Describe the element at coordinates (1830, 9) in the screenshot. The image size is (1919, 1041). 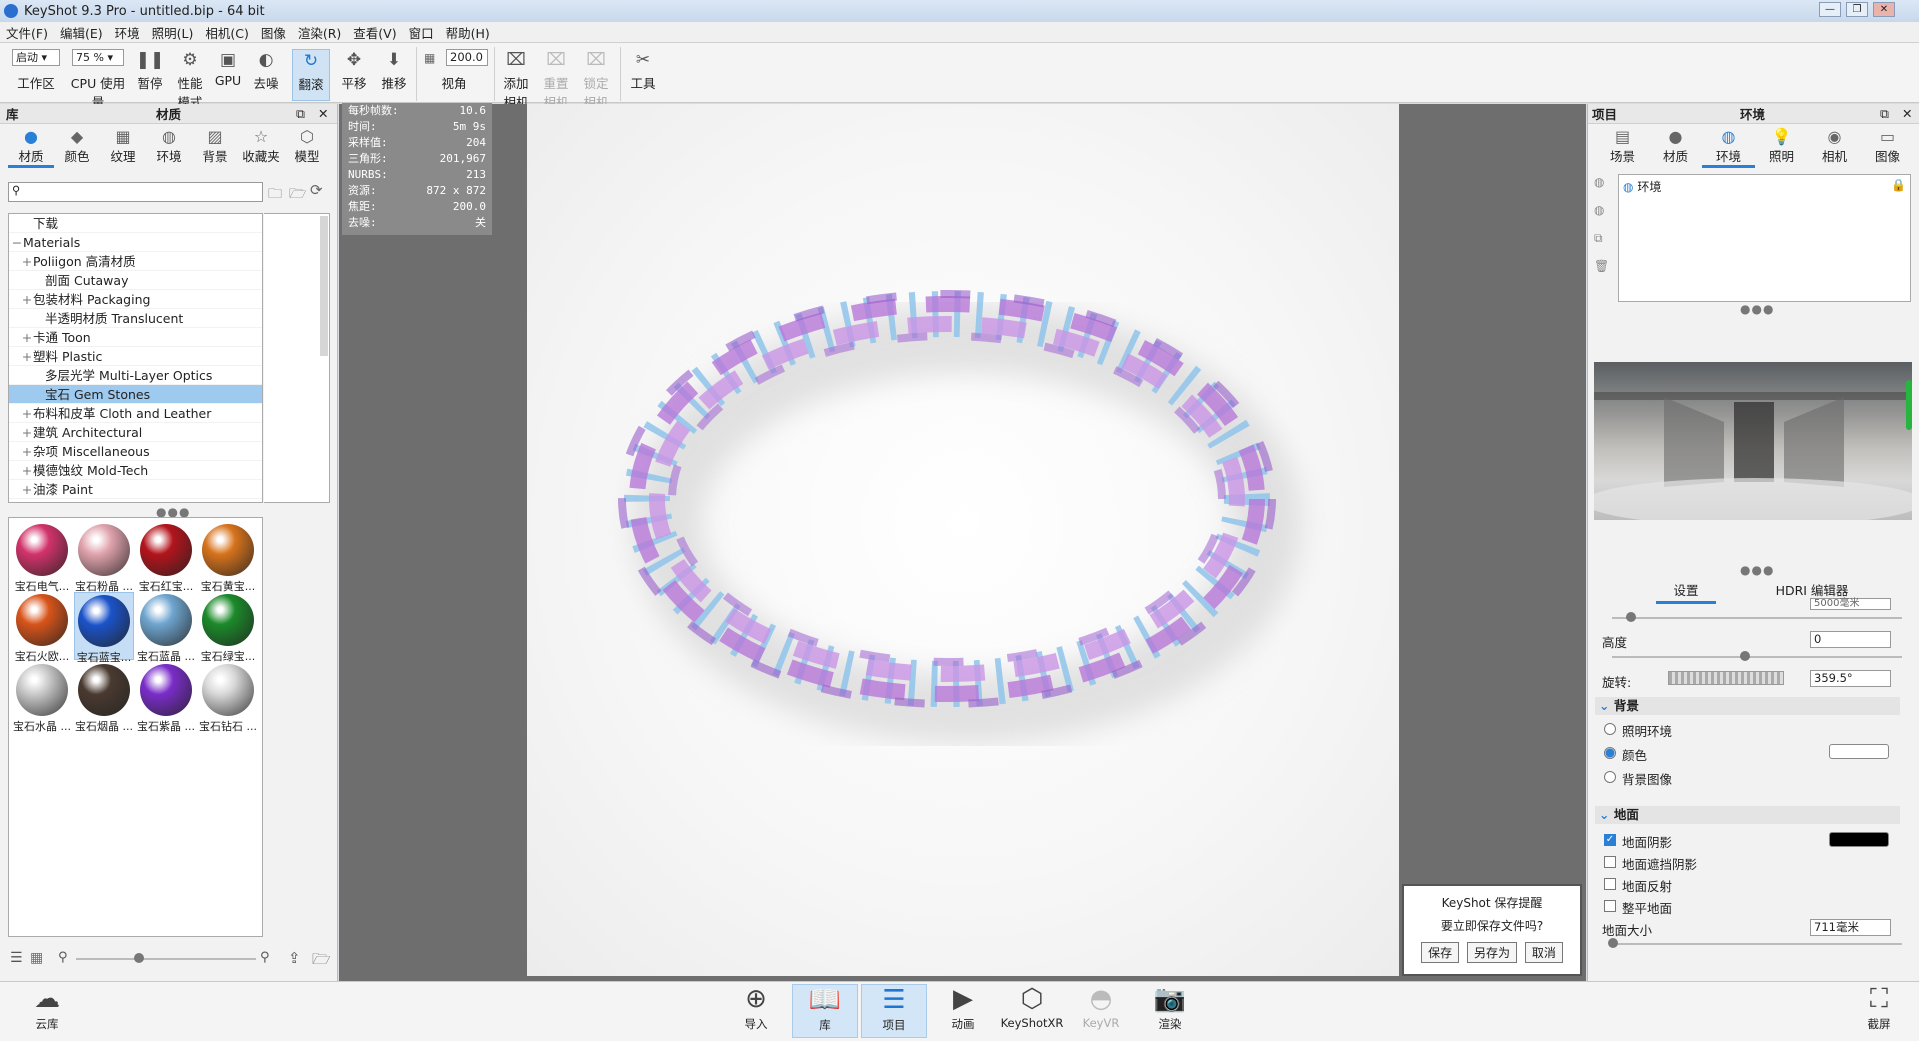
I see `minimize-button: —` at that location.